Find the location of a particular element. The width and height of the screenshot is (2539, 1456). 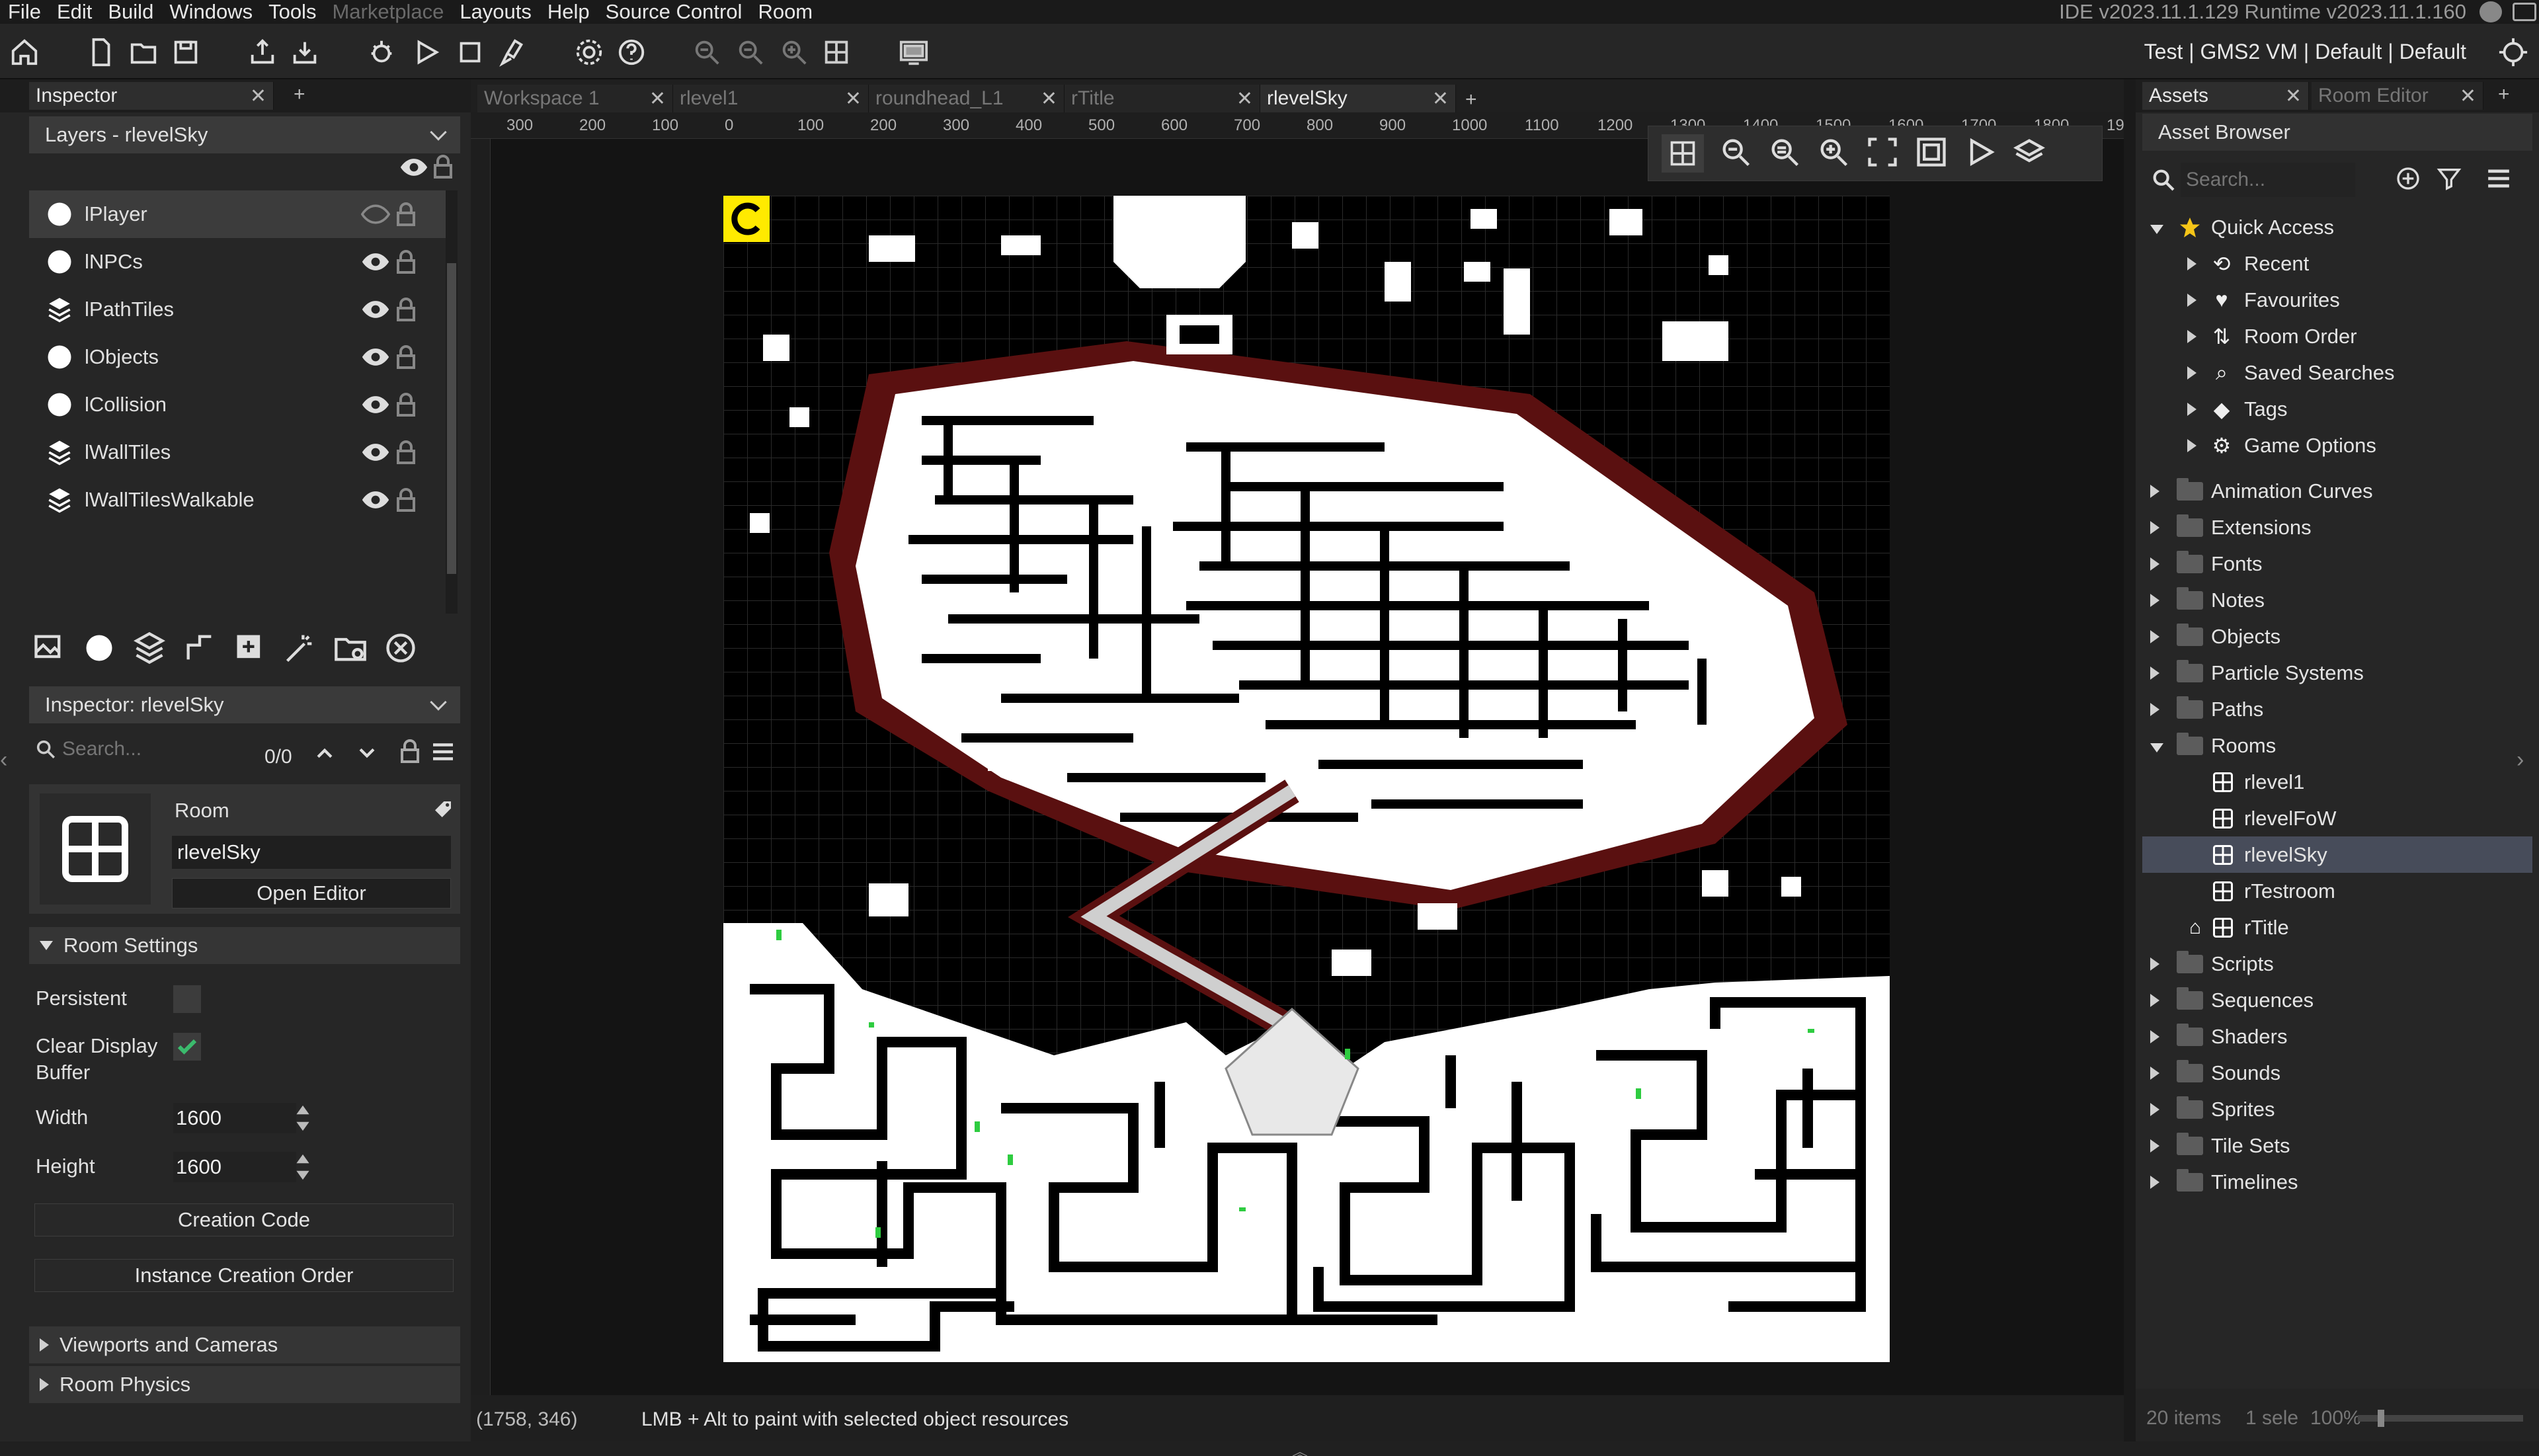

menu-room: Room is located at coordinates (786, 12).